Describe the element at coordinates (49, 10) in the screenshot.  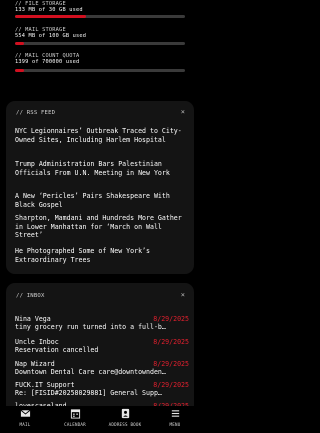
I see `file-storage-value: 133 MB of 30 GB used` at that location.